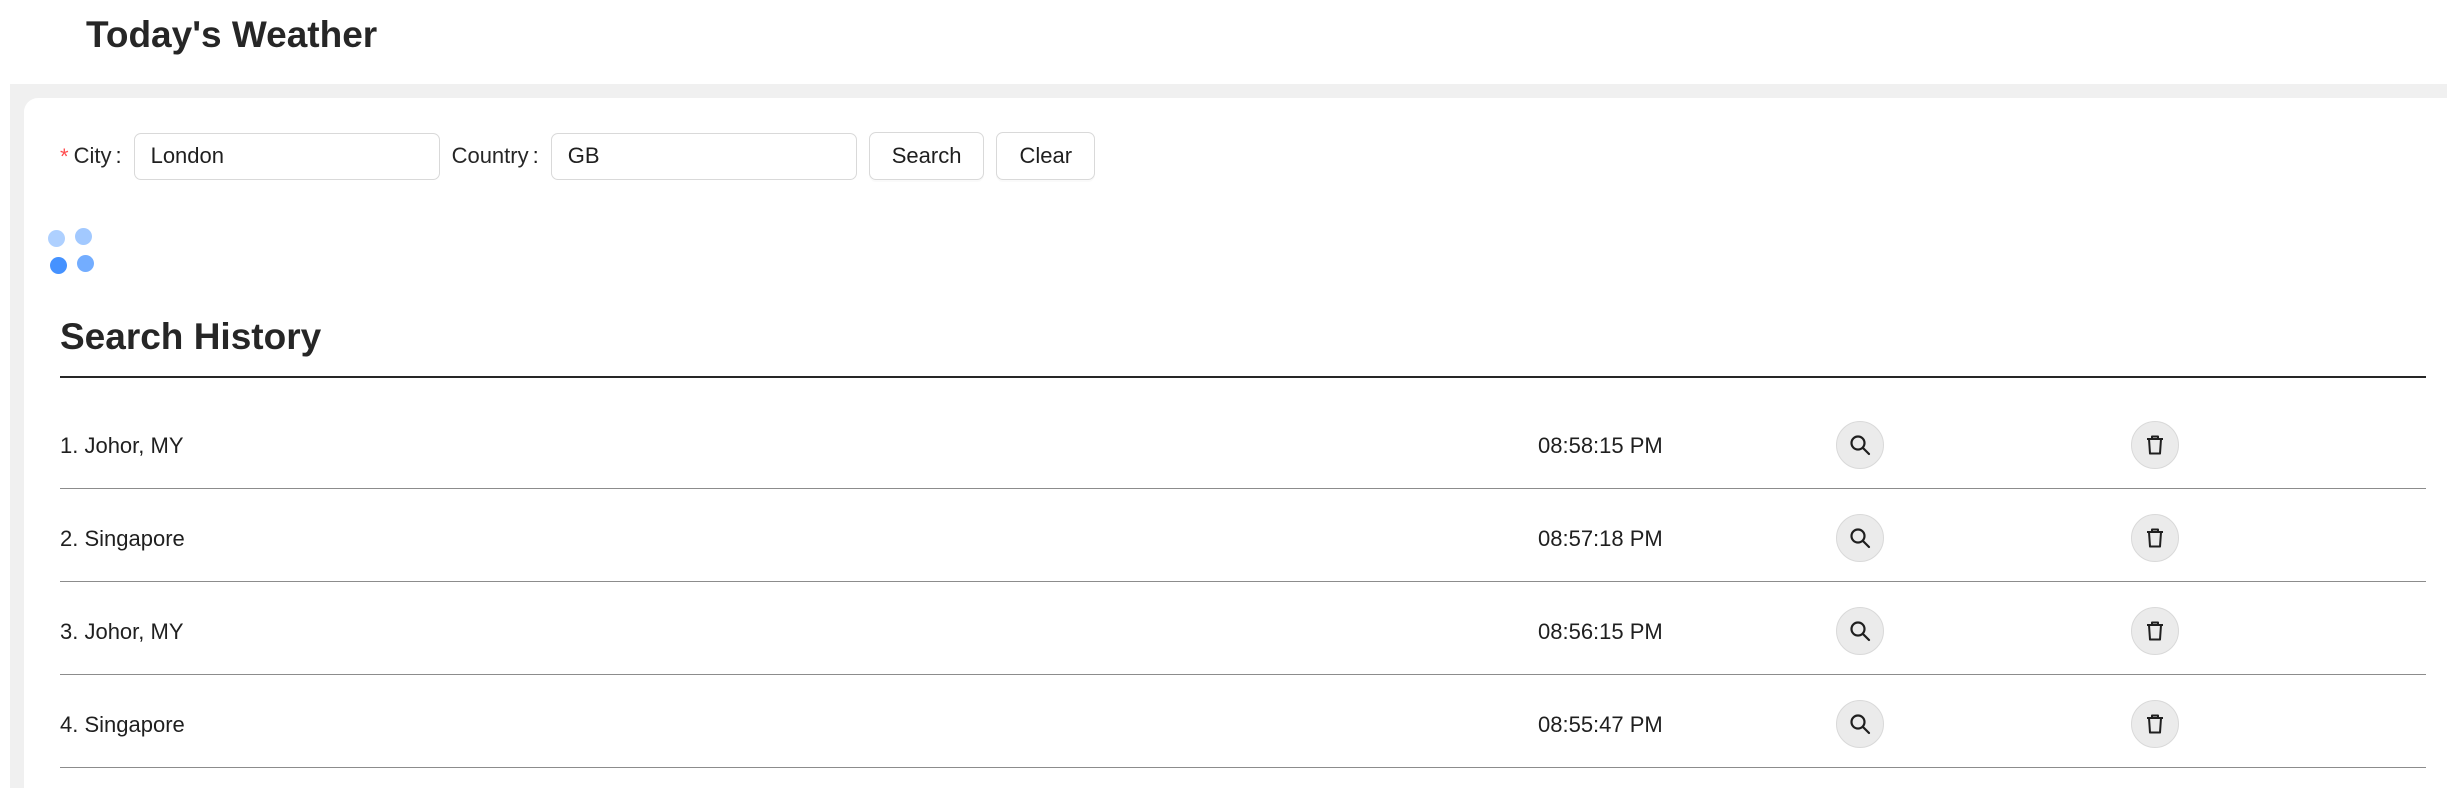 This screenshot has height=788, width=2447. Describe the element at coordinates (118, 155) in the screenshot. I see `city-label-colon: :` at that location.